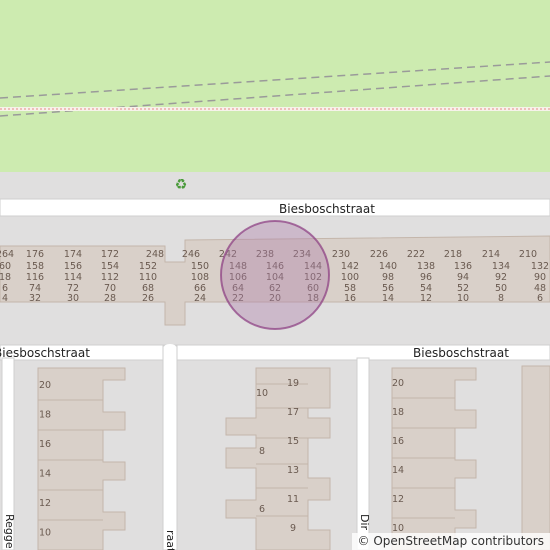 The width and height of the screenshot is (550, 550). What do you see at coordinates (110, 298) in the screenshot?
I see `house-number-label: 28` at bounding box center [110, 298].